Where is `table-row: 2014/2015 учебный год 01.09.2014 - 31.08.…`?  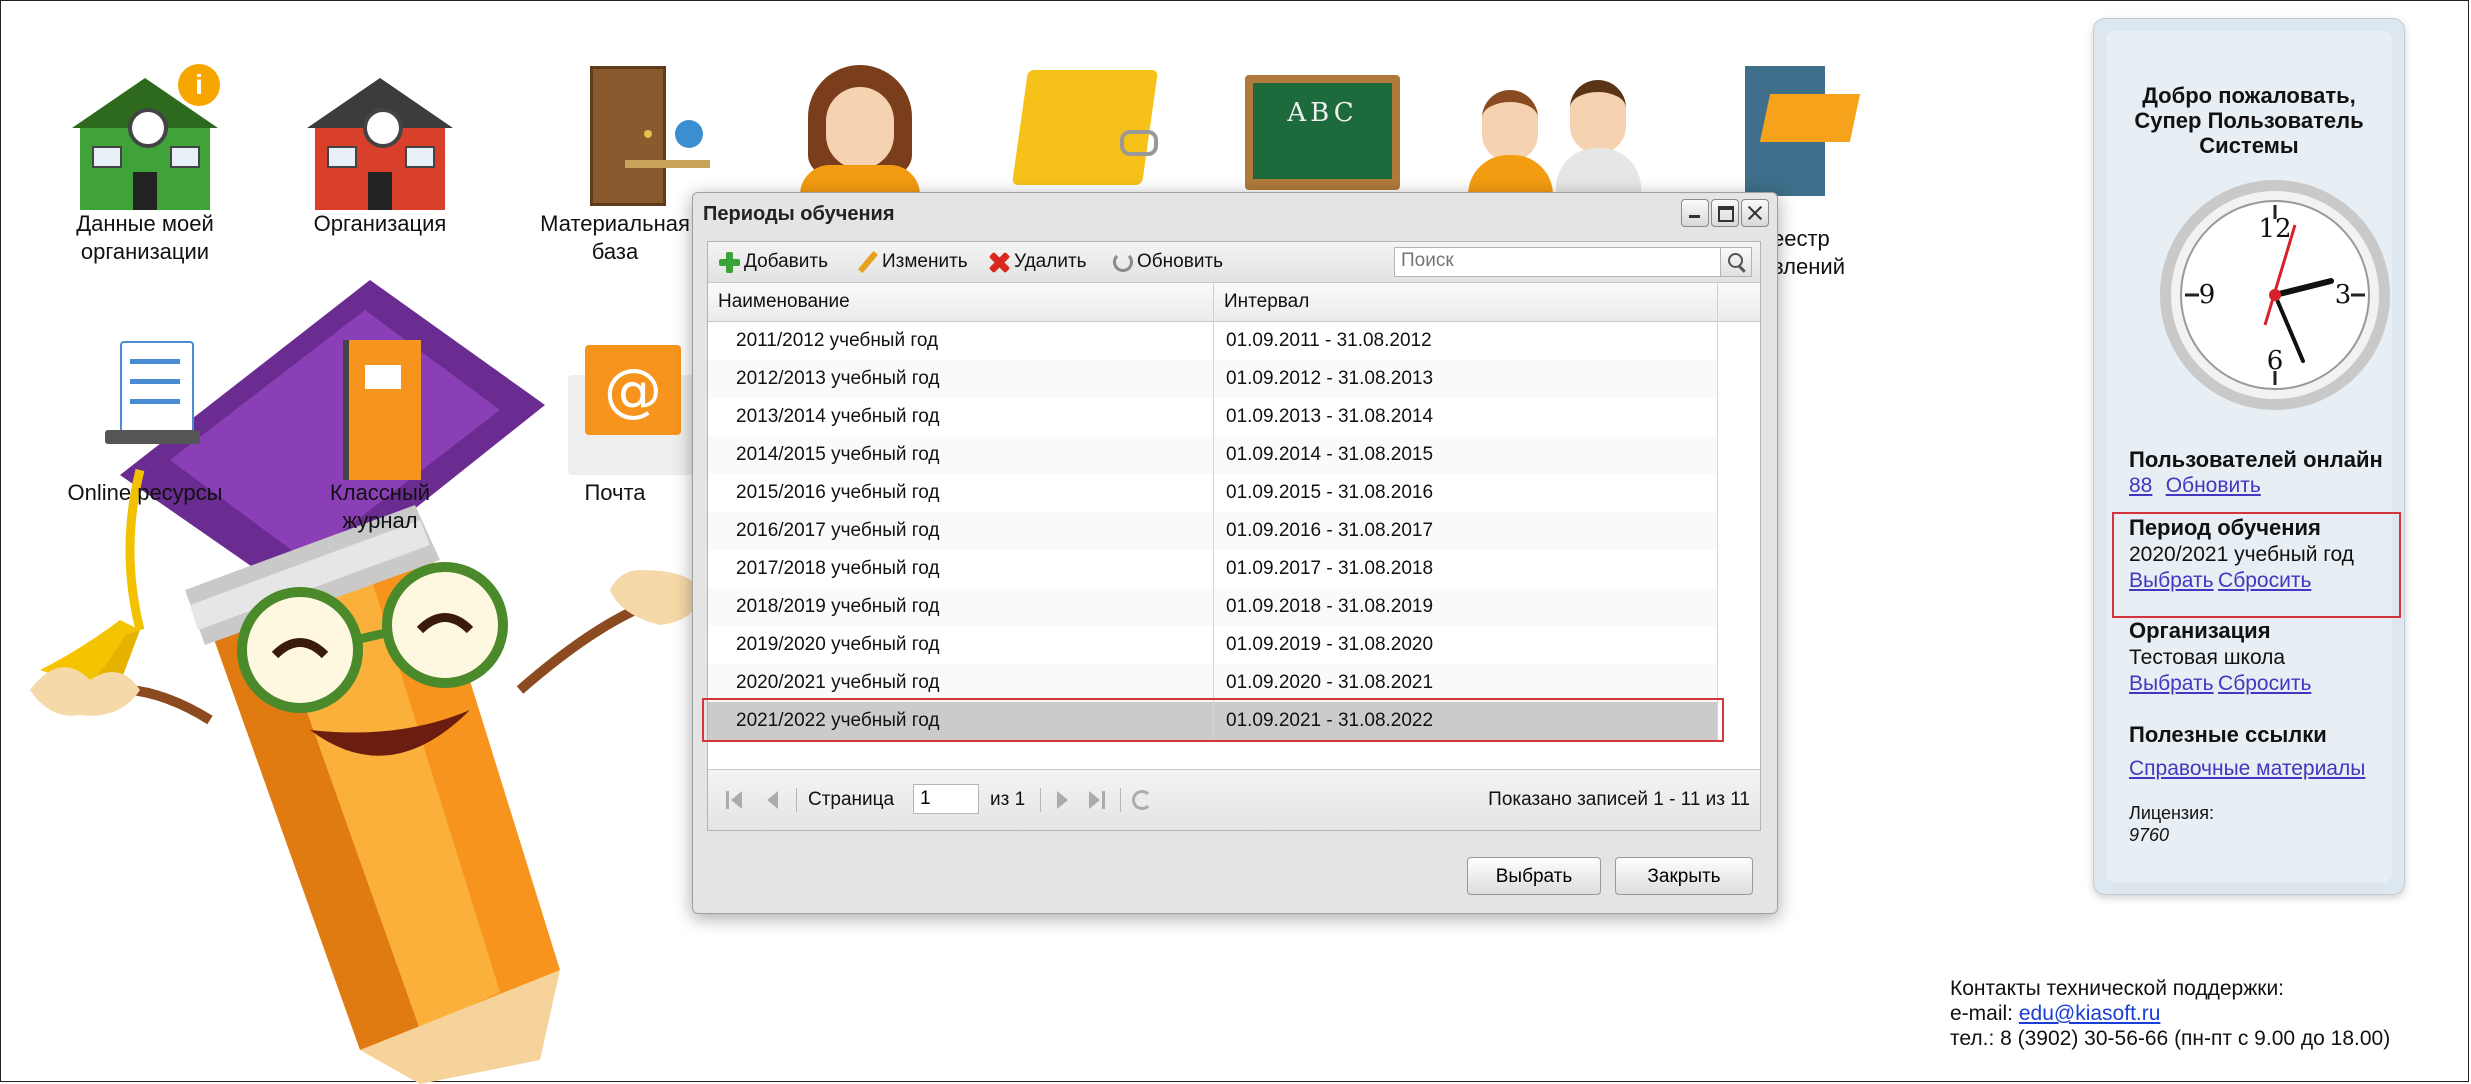 table-row: 2014/2015 учебный год 01.09.2014 - 31.08.… is located at coordinates (1213, 455).